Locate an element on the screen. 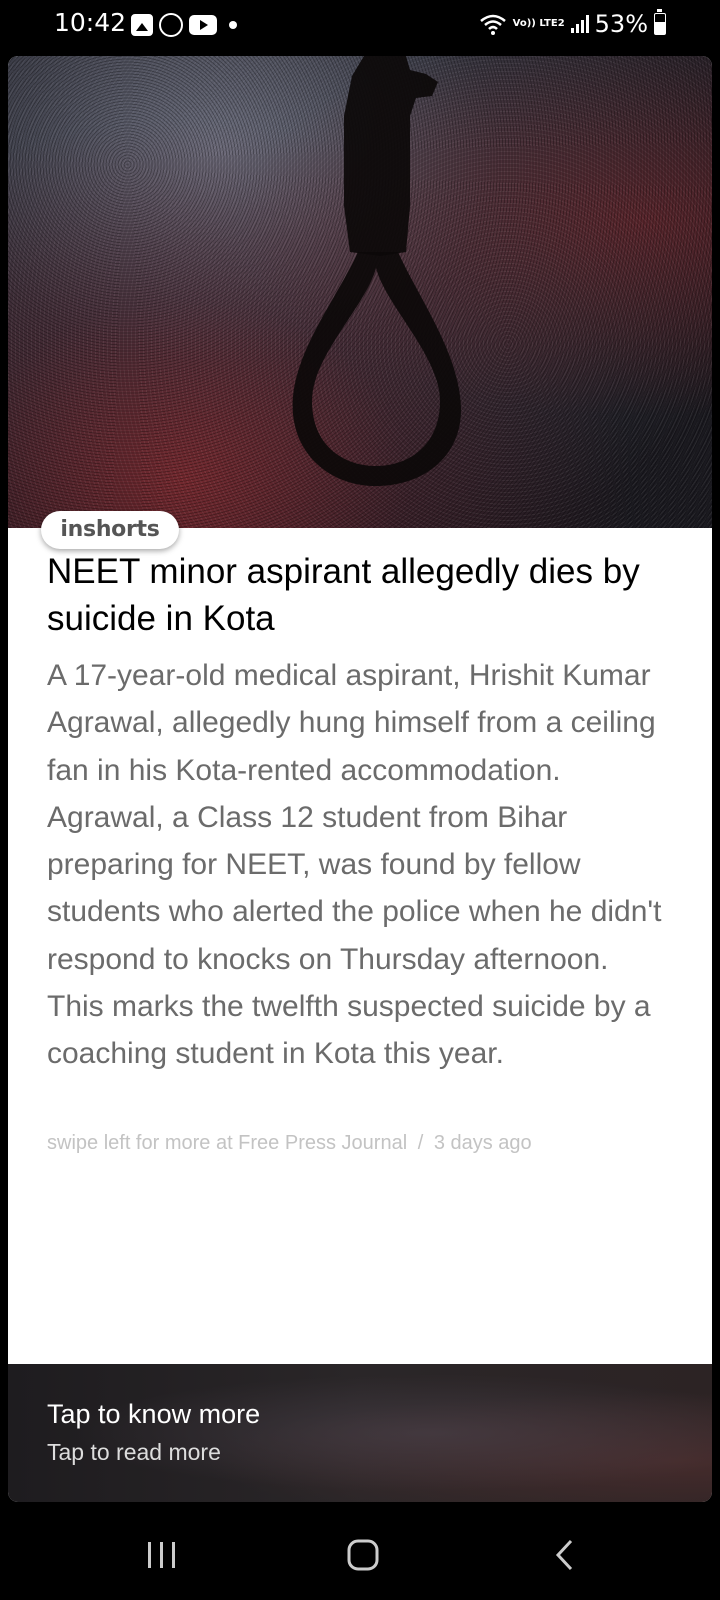 The image size is (720, 1600). signal-icon is located at coordinates (579, 24).